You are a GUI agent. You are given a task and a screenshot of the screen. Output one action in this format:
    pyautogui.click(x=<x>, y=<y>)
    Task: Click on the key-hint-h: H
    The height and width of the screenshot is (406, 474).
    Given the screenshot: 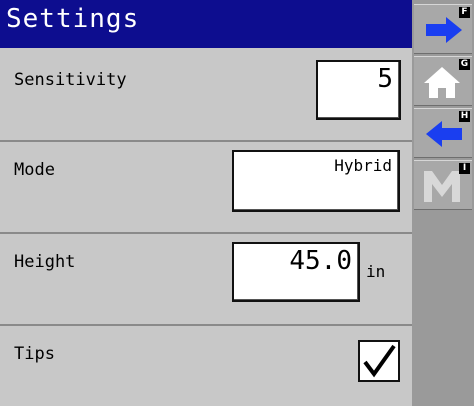 What is the action you would take?
    pyautogui.click(x=464, y=116)
    